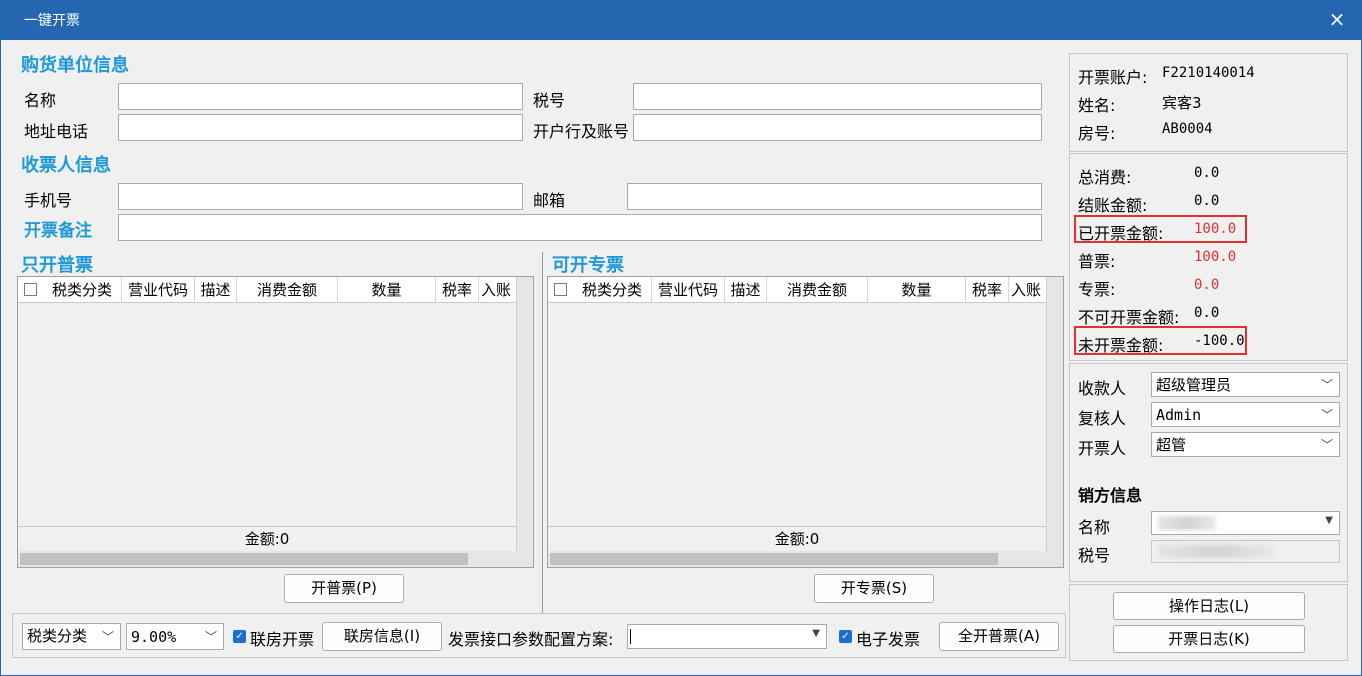 The image size is (1362, 676). What do you see at coordinates (1187, 129) in the screenshot?
I see `room-value: AB0004` at bounding box center [1187, 129].